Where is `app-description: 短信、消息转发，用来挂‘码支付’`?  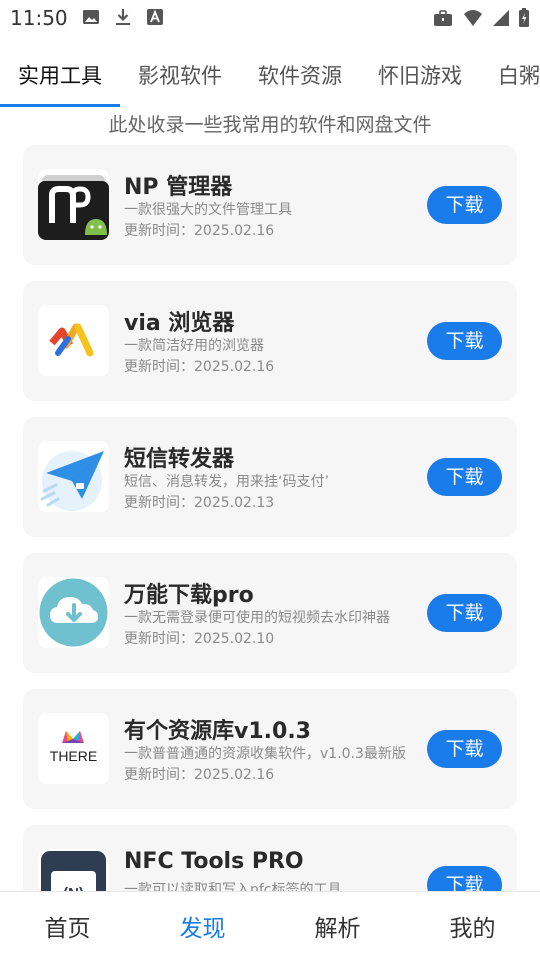
app-description: 短信、消息转发，用来挂‘码支付’ is located at coordinates (226, 482).